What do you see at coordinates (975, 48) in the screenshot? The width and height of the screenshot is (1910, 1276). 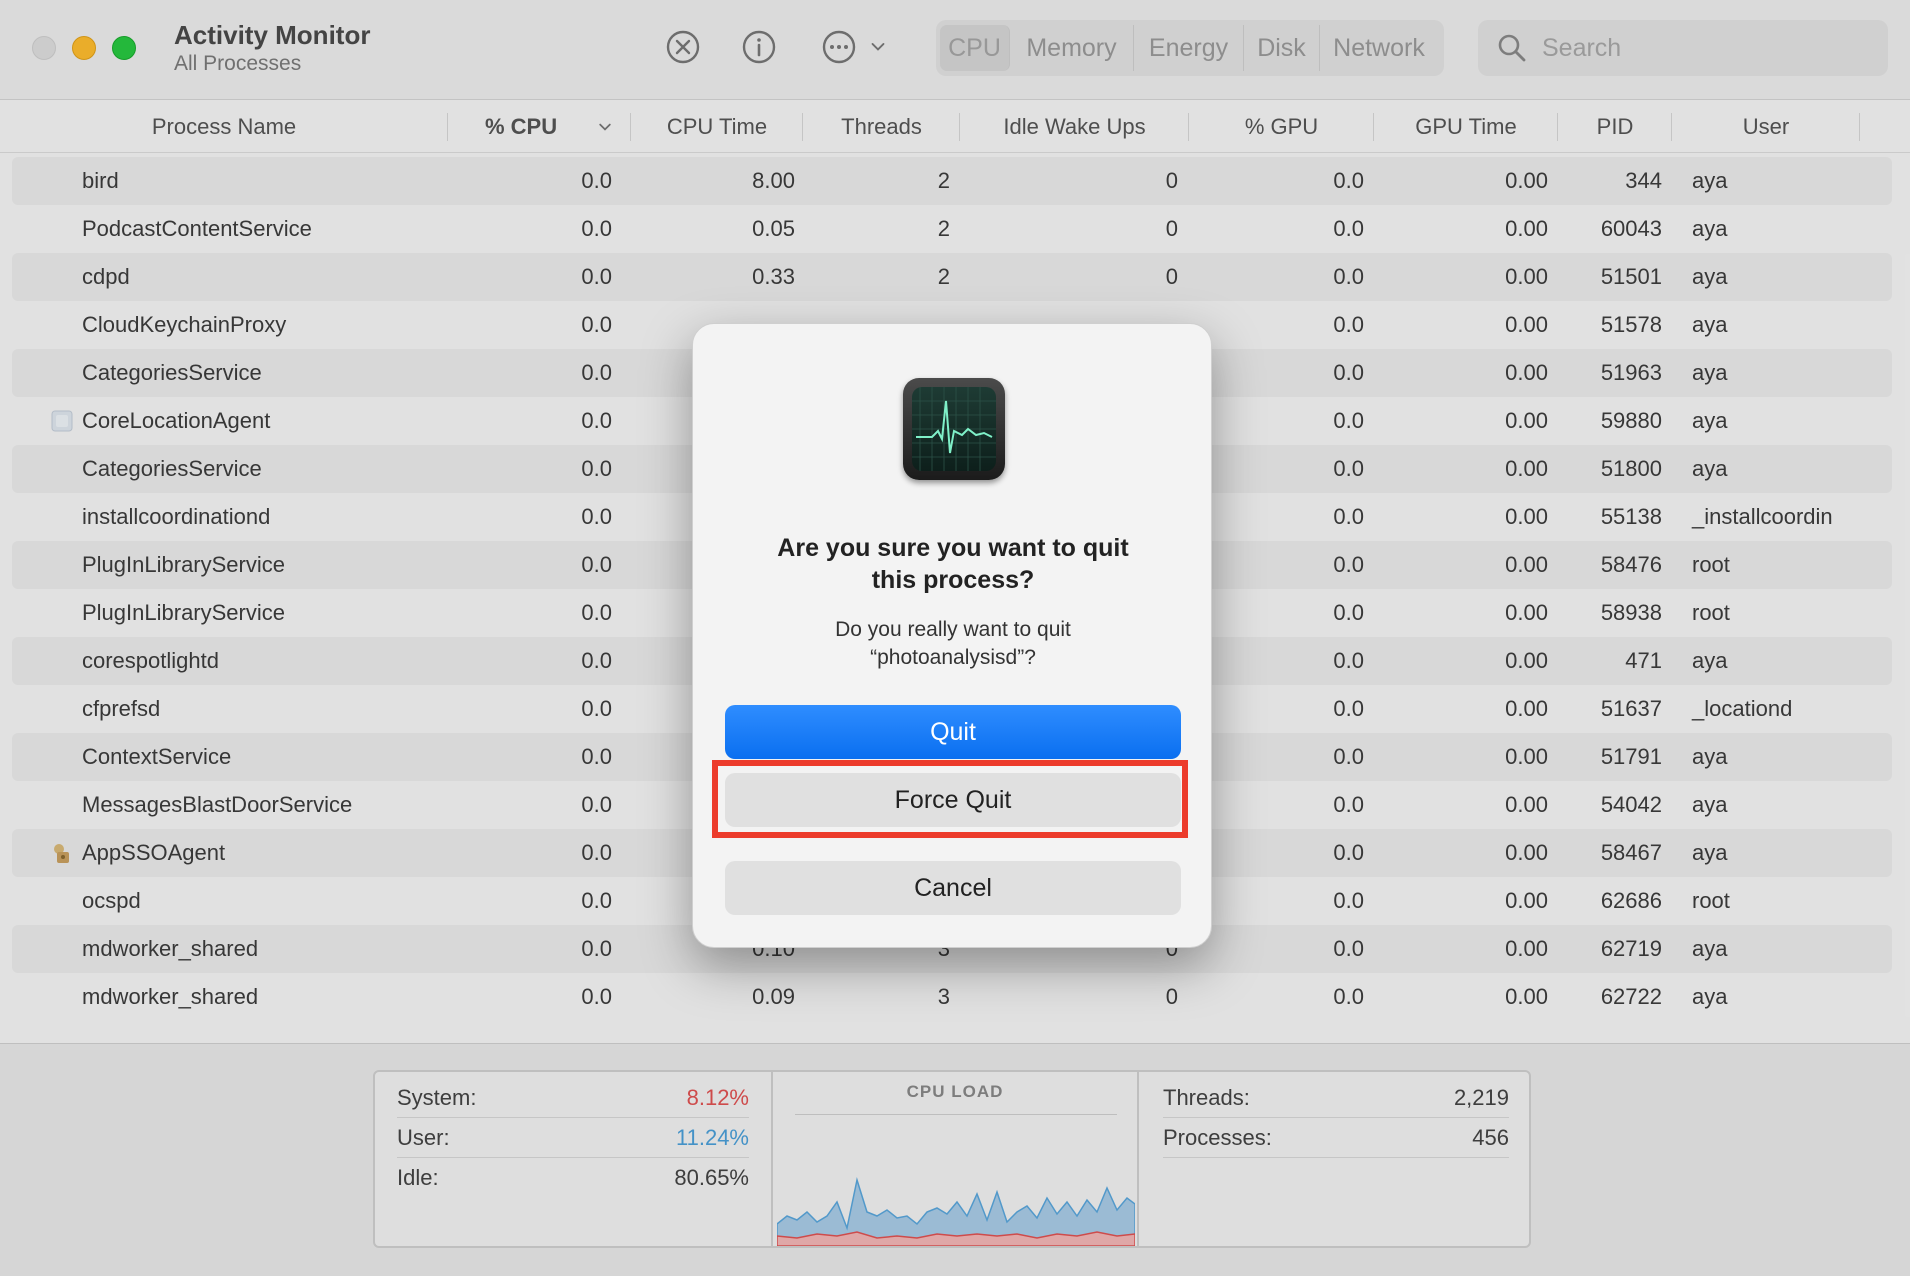 I see `tab-cpu: CPU` at bounding box center [975, 48].